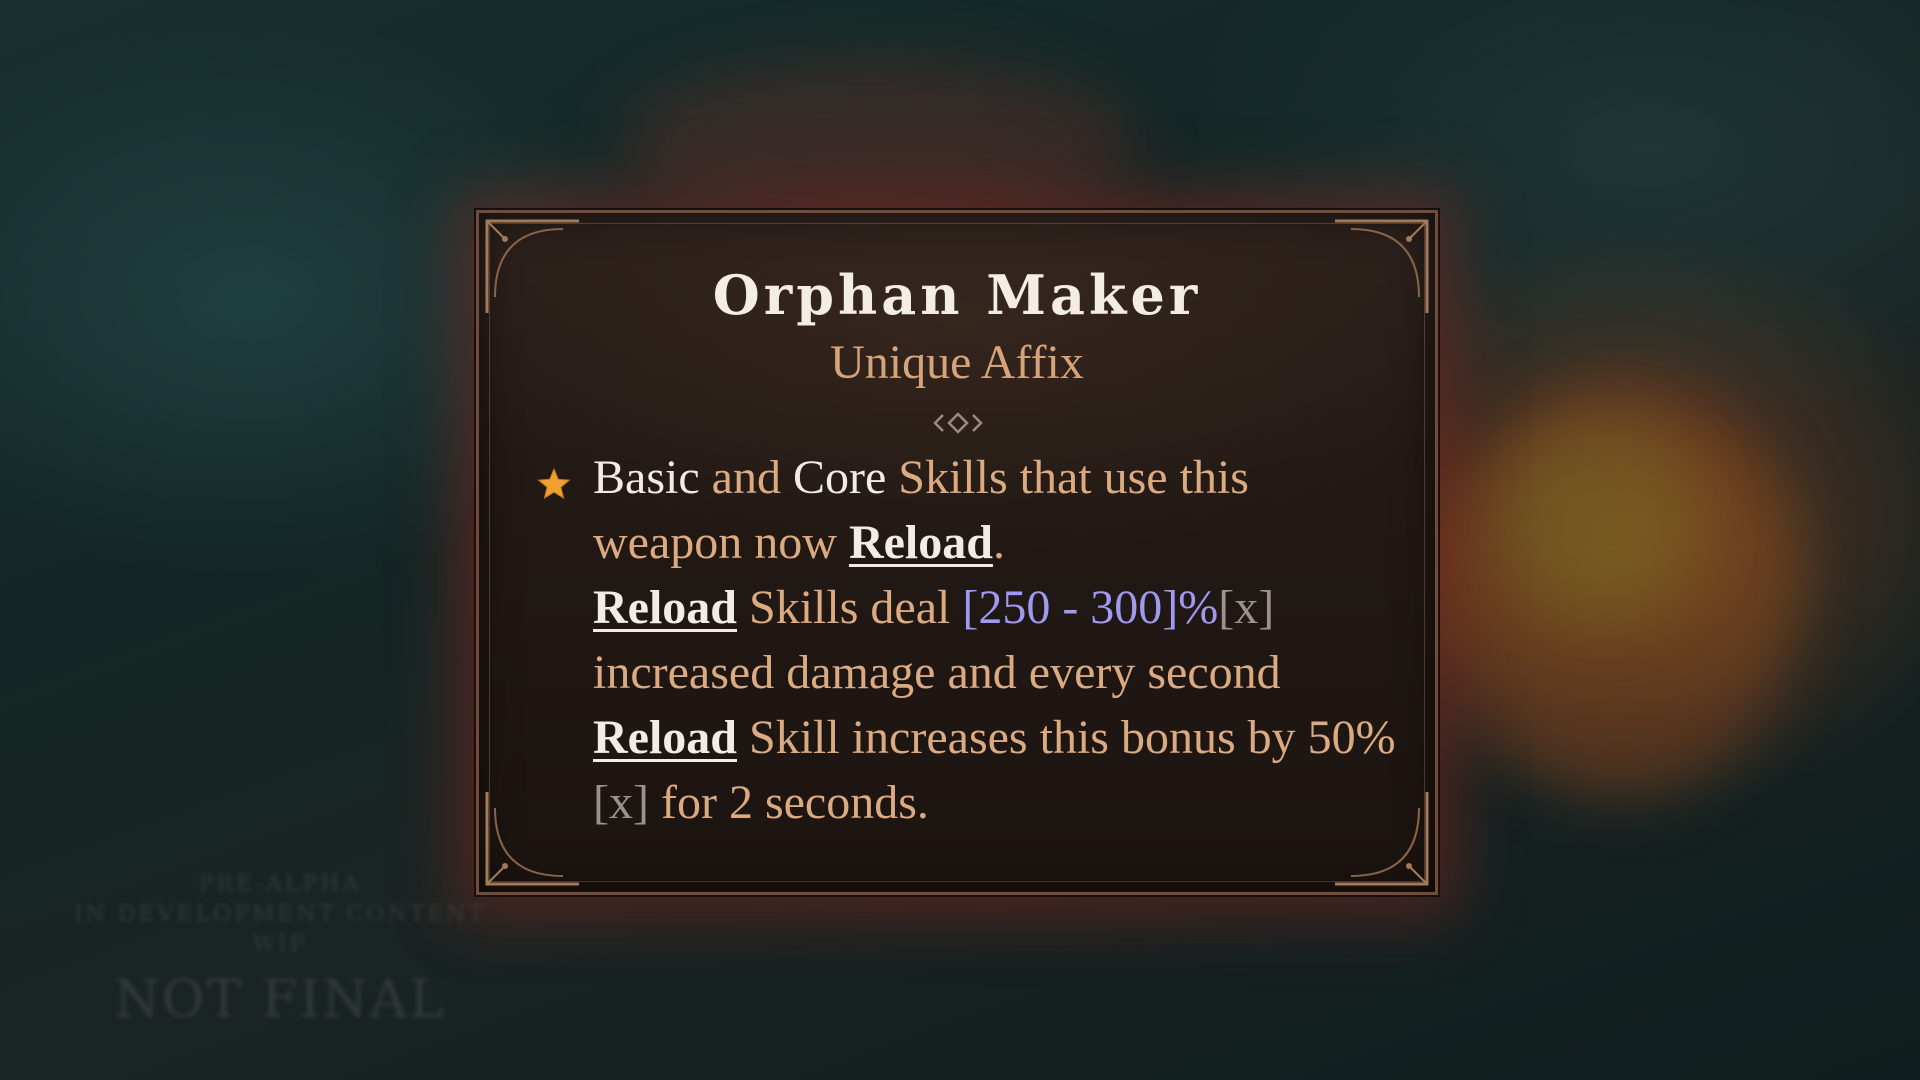 The image size is (1920, 1080). What do you see at coordinates (746, 477) in the screenshot?
I see `affix-text-span: and` at bounding box center [746, 477].